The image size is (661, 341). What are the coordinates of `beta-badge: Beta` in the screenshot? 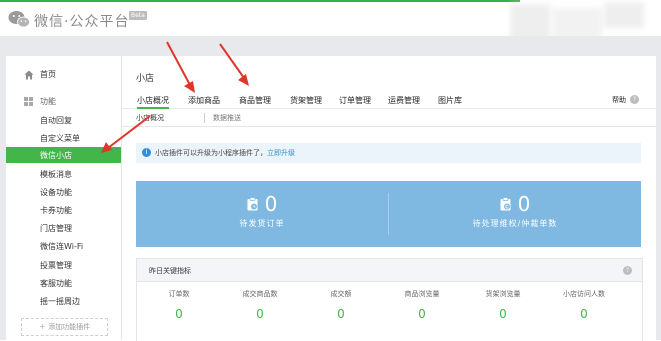 It's located at (138, 15).